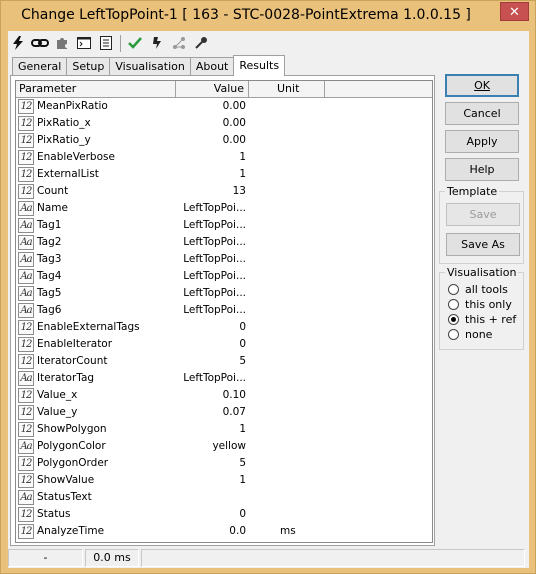  I want to click on table-row: 12 Value_x 0.10, so click(224, 395).